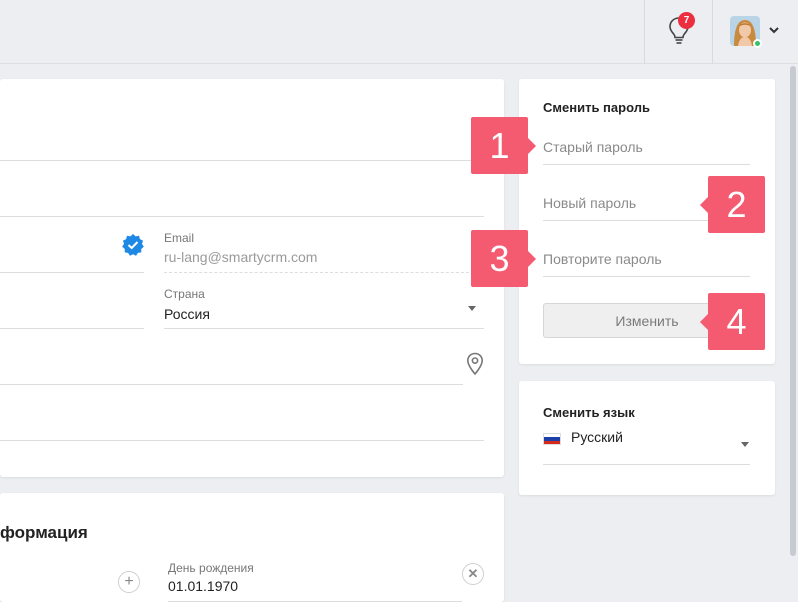  Describe the element at coordinates (596, 107) in the screenshot. I see `change-password-title: Сменить пароль` at that location.